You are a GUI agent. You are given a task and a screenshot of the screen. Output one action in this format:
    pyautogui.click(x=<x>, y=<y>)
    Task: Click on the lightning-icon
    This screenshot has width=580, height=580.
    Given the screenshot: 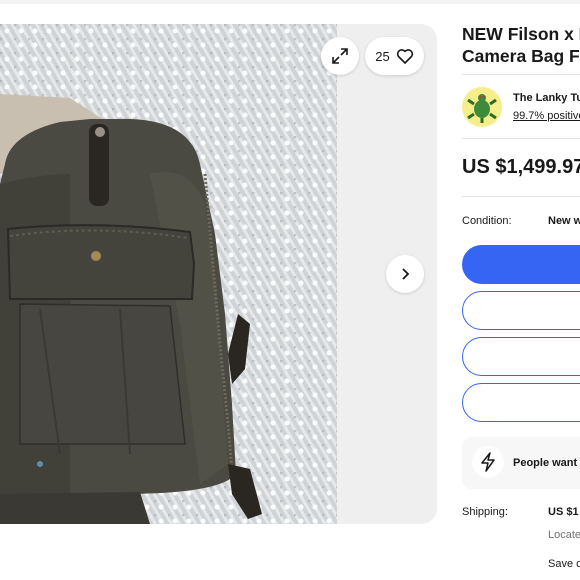 What is the action you would take?
    pyautogui.click(x=488, y=462)
    